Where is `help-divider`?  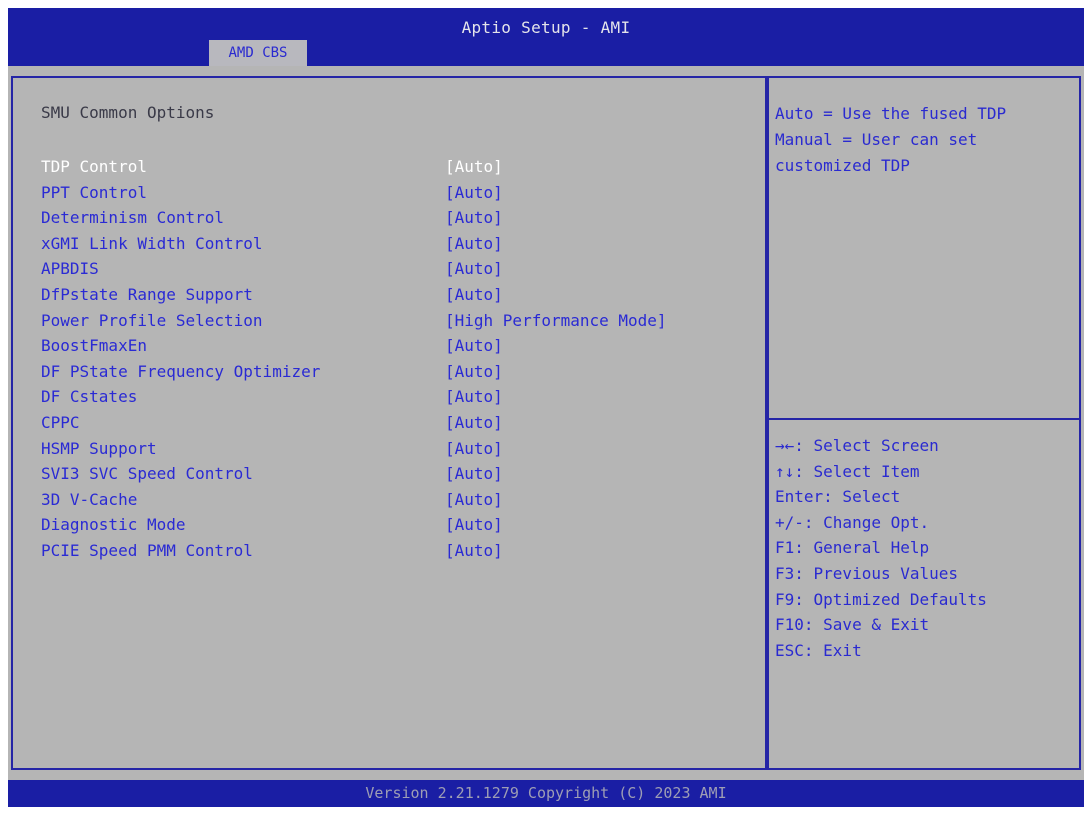
help-divider is located at coordinates (924, 419).